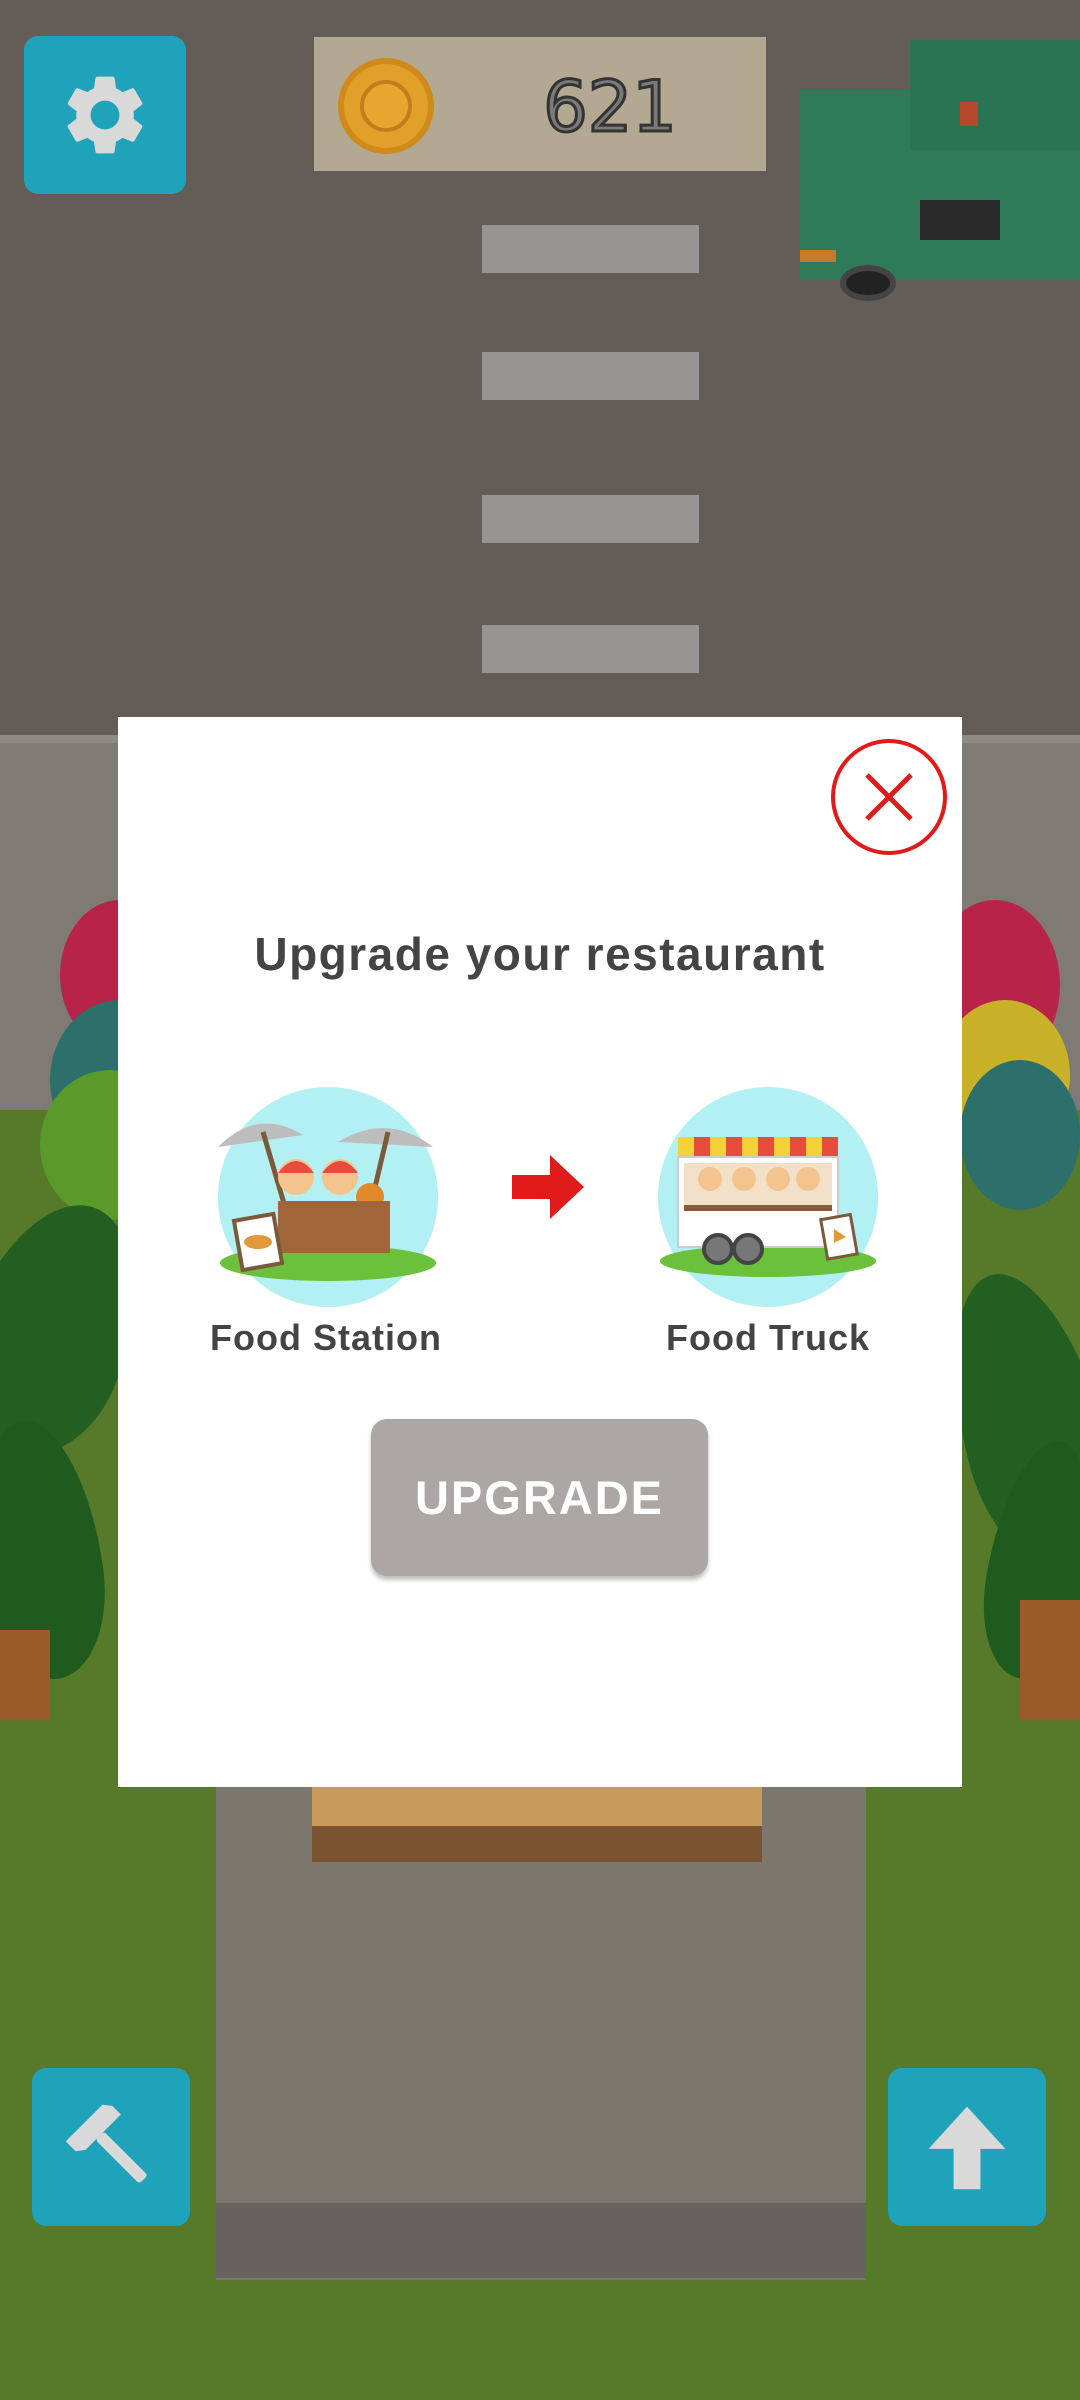 Image resolution: width=1080 pixels, height=2400 pixels. Describe the element at coordinates (328, 1197) in the screenshot. I see `food-station-icon` at that location.